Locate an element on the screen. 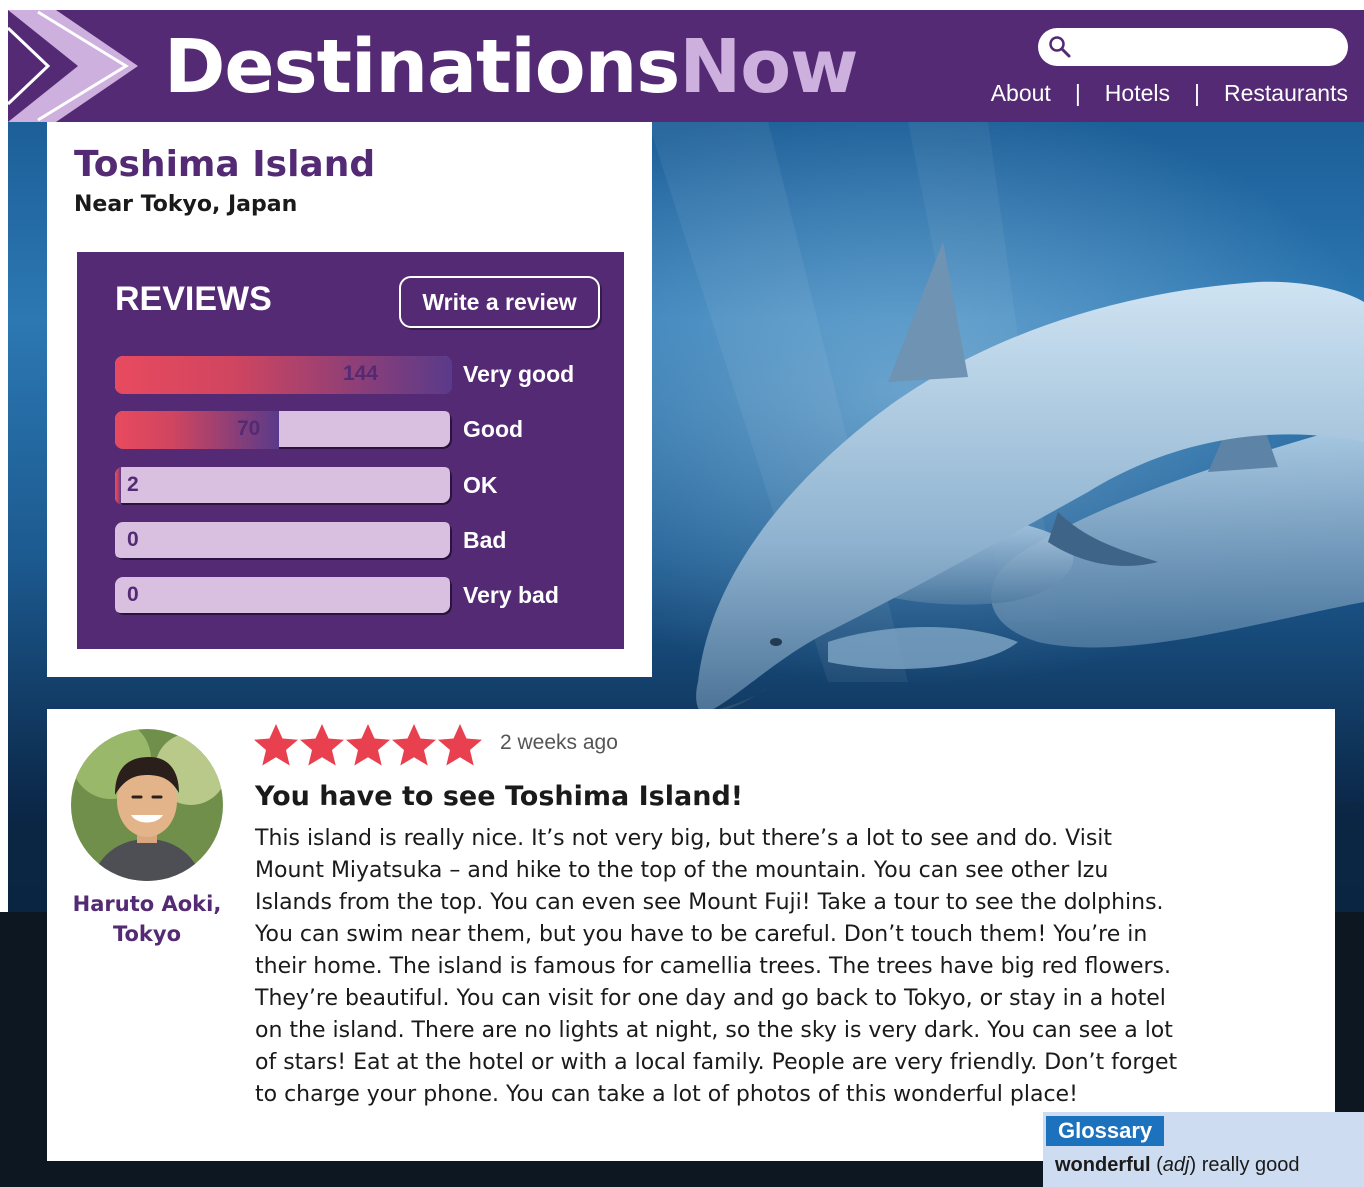 The height and width of the screenshot is (1187, 1364). nav-hotels: Hotels is located at coordinates (1137, 93).